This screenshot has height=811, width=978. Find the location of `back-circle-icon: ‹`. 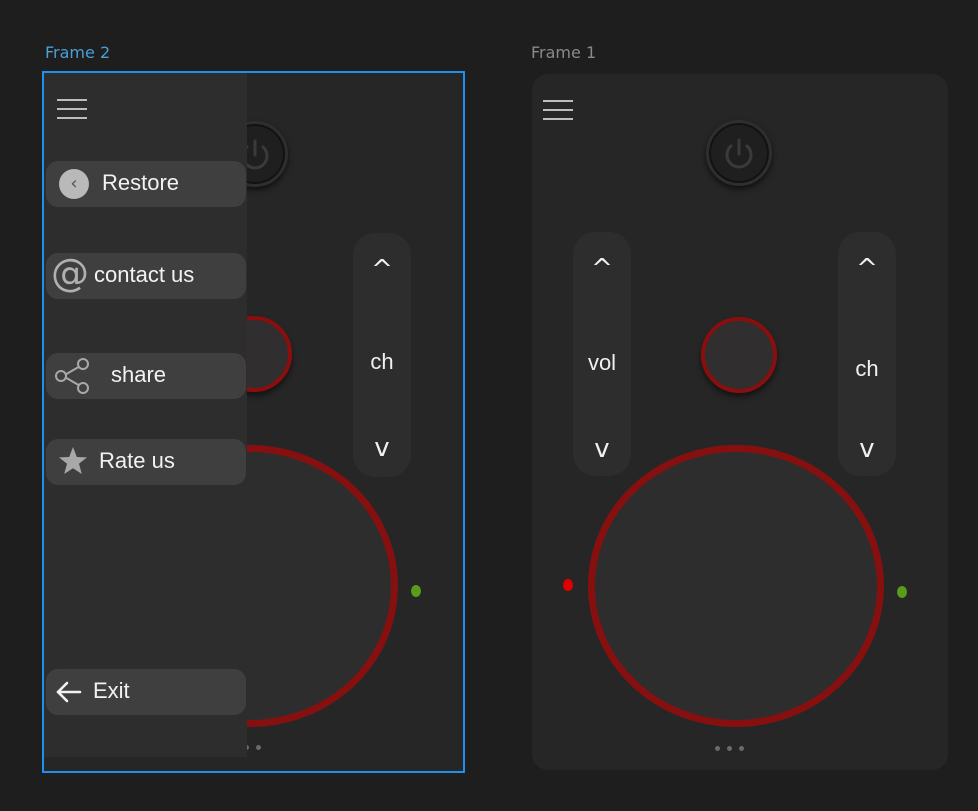

back-circle-icon: ‹ is located at coordinates (74, 184).